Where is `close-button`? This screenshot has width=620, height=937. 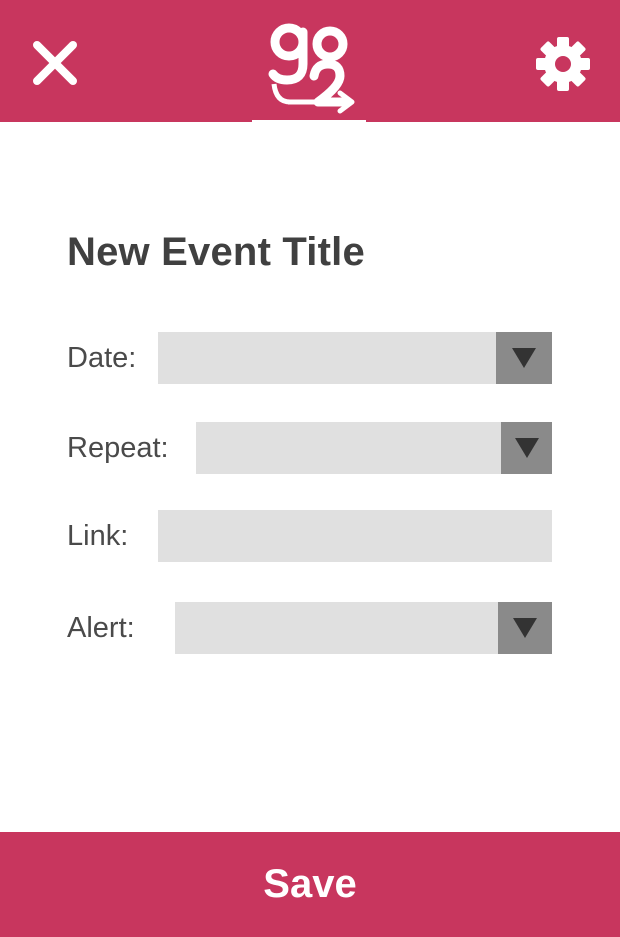 close-button is located at coordinates (55, 63).